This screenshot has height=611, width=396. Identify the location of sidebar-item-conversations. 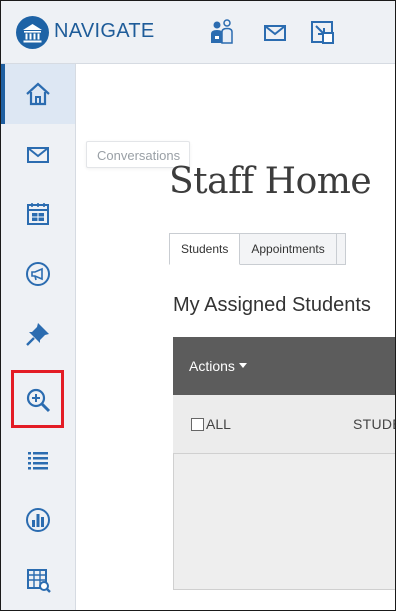
(38, 154).